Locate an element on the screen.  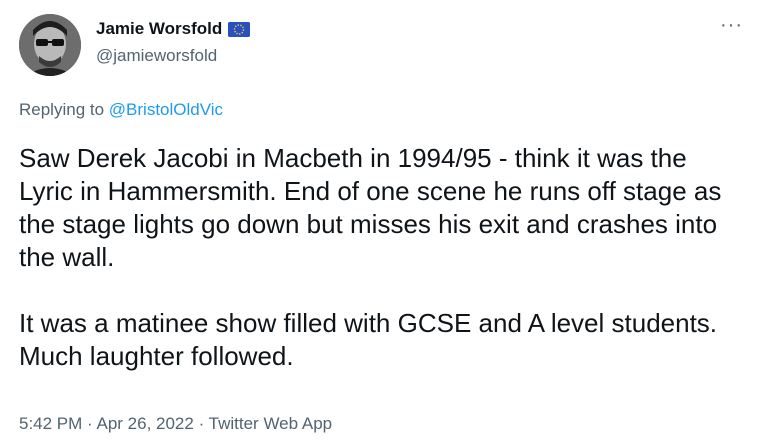
replying-to: Replying to @BristolOldVic is located at coordinates (121, 110).